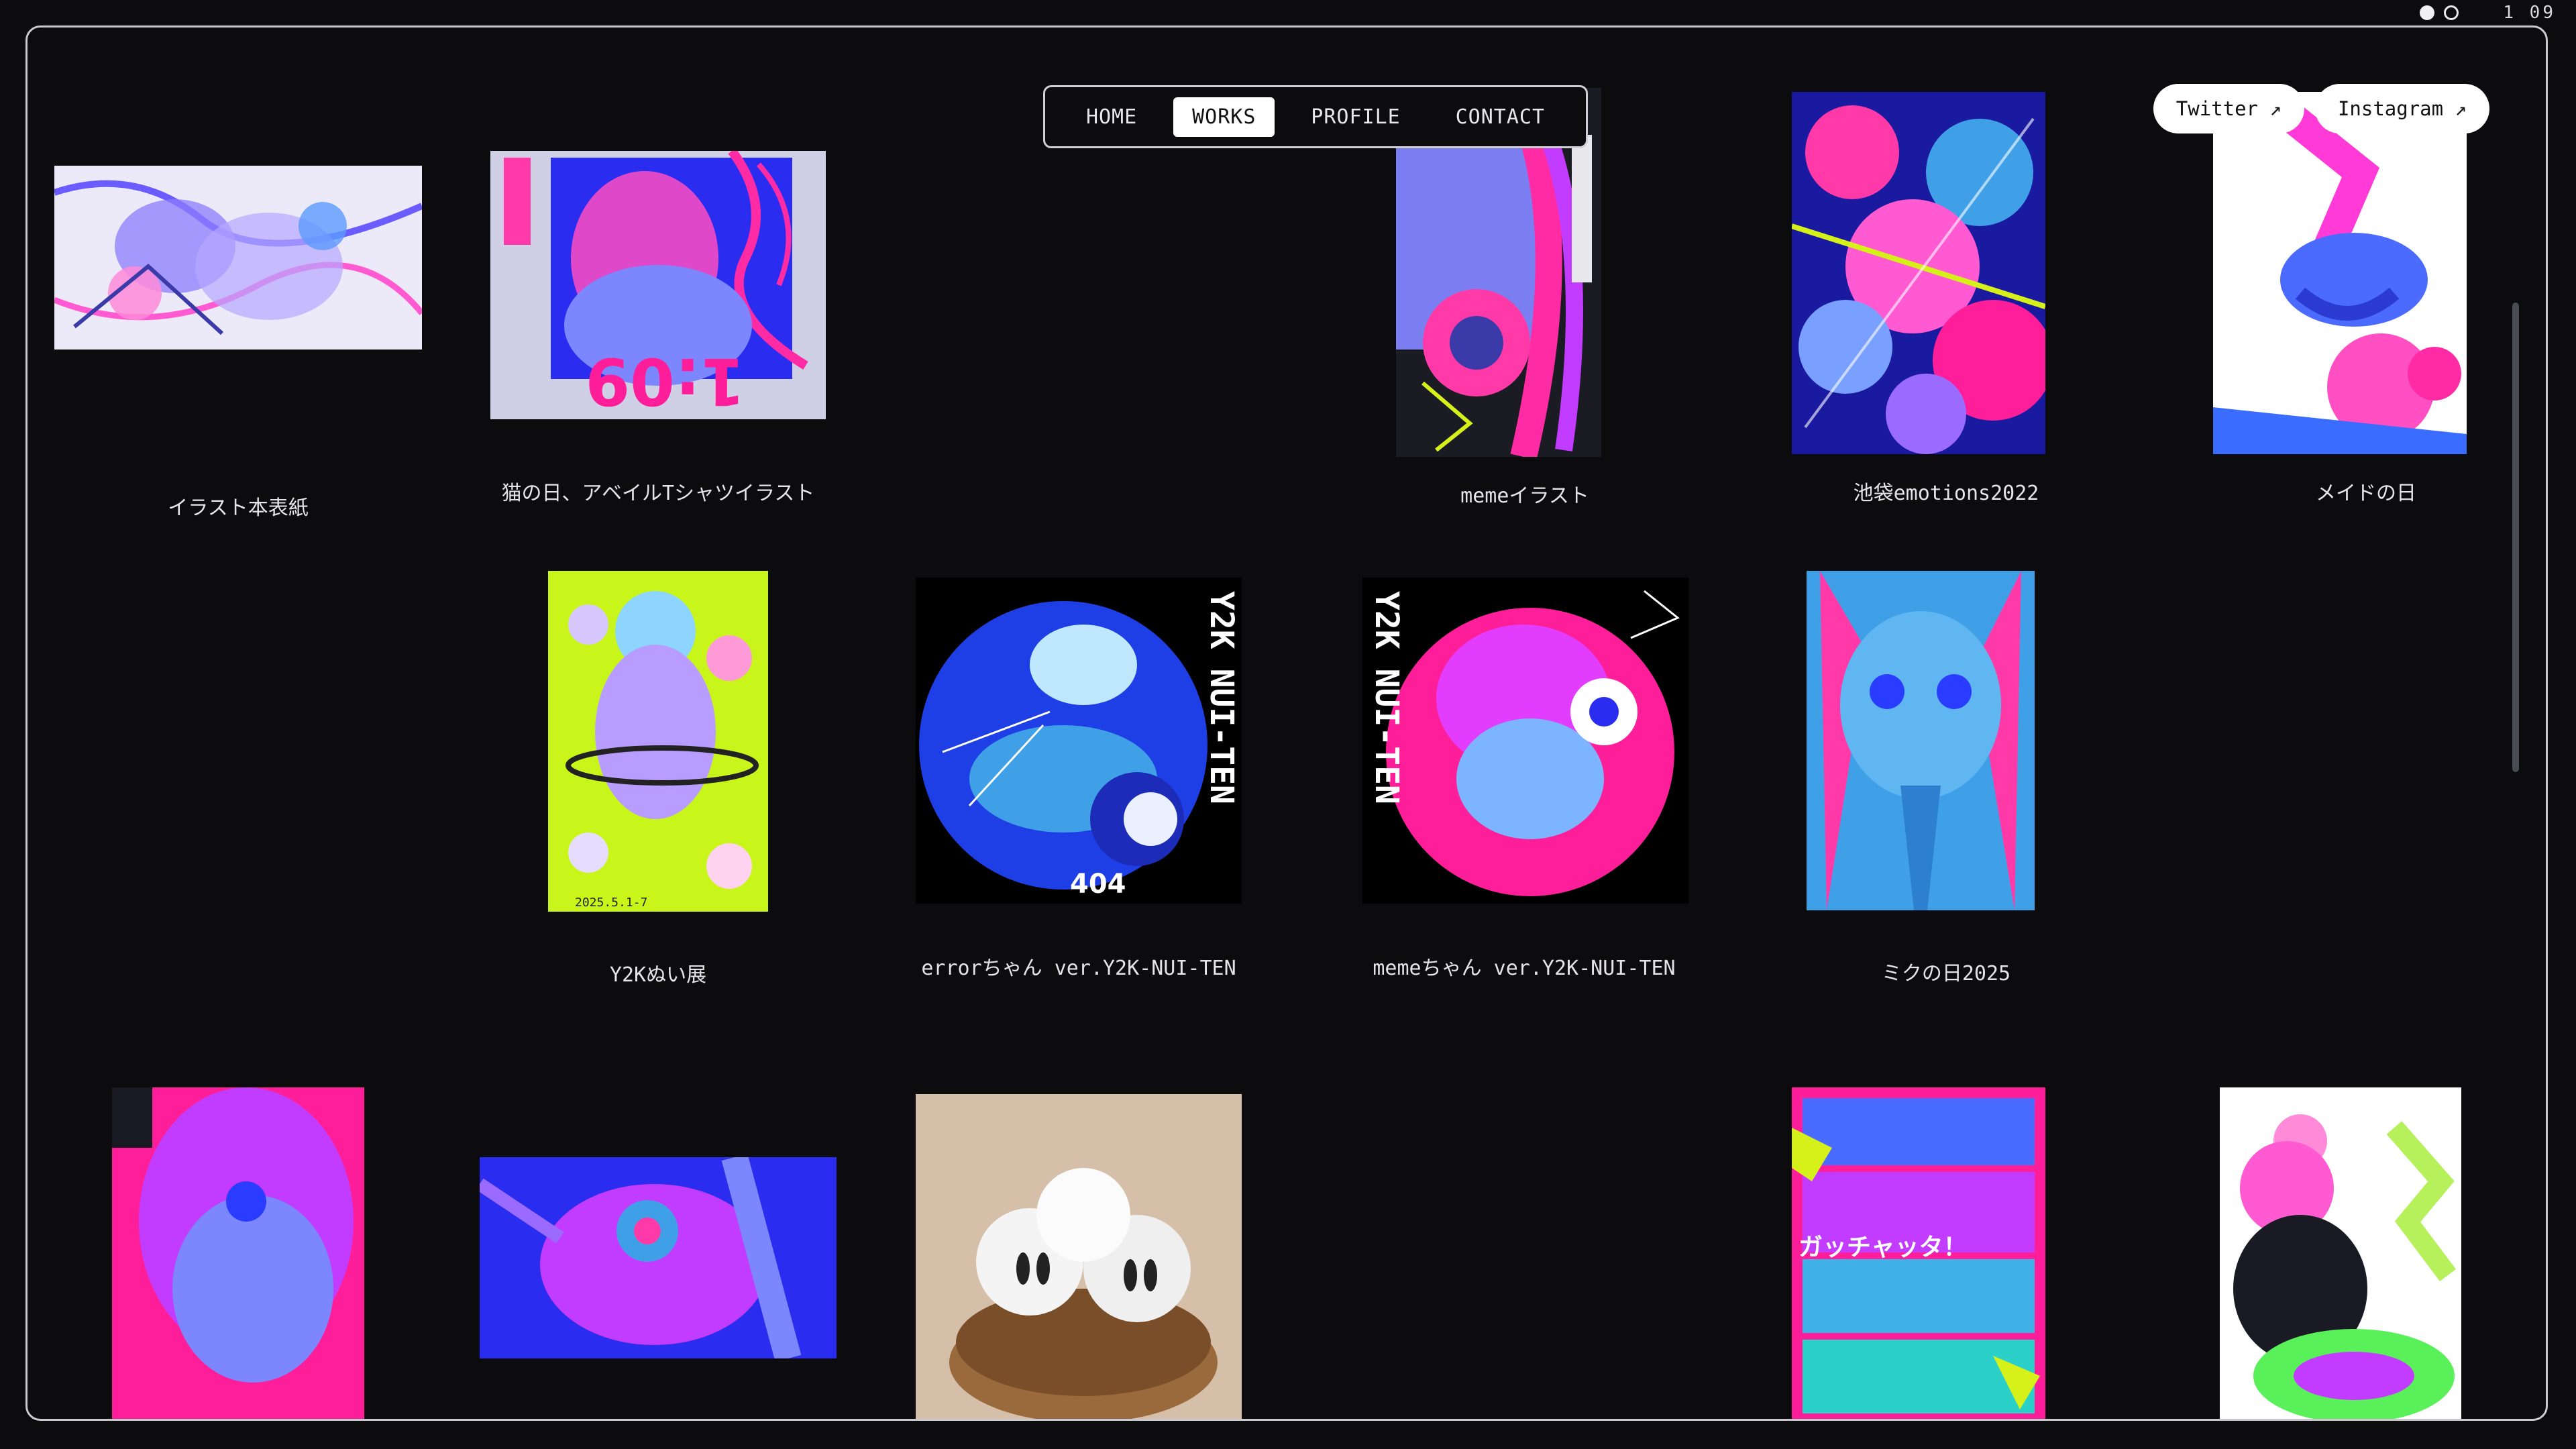 Image resolution: width=2576 pixels, height=1449 pixels. Describe the element at coordinates (658, 741) in the screenshot. I see `work-thumb-6: 2025.5.1-7` at that location.